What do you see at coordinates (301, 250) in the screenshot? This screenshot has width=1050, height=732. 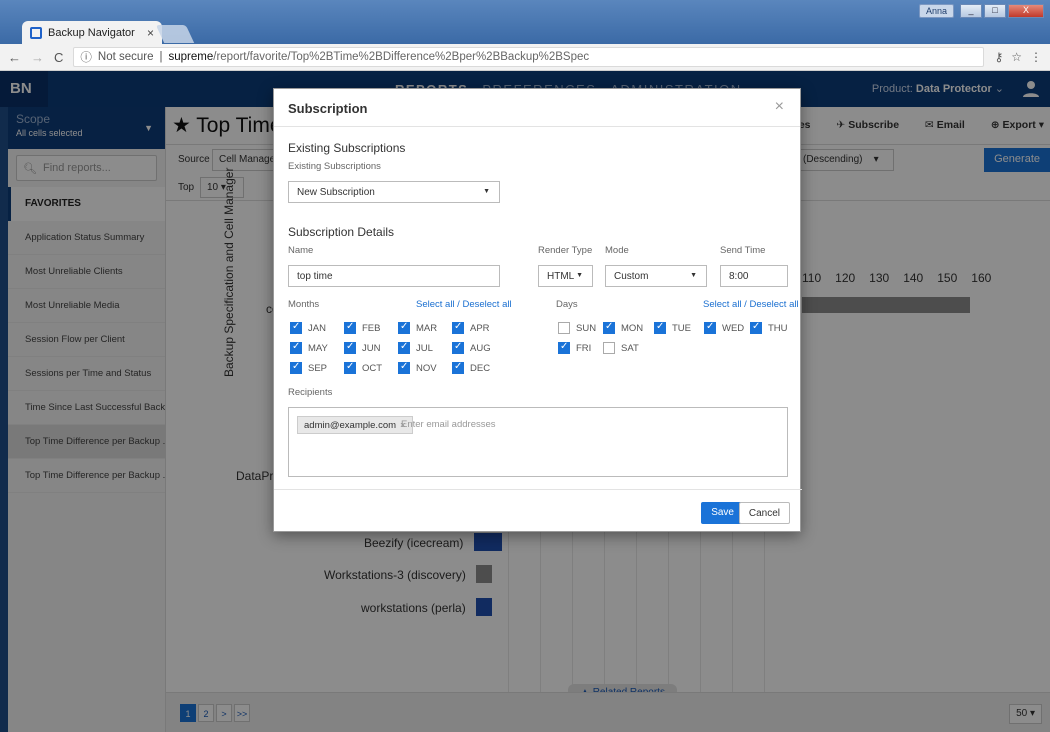 I see `name-label: Name` at bounding box center [301, 250].